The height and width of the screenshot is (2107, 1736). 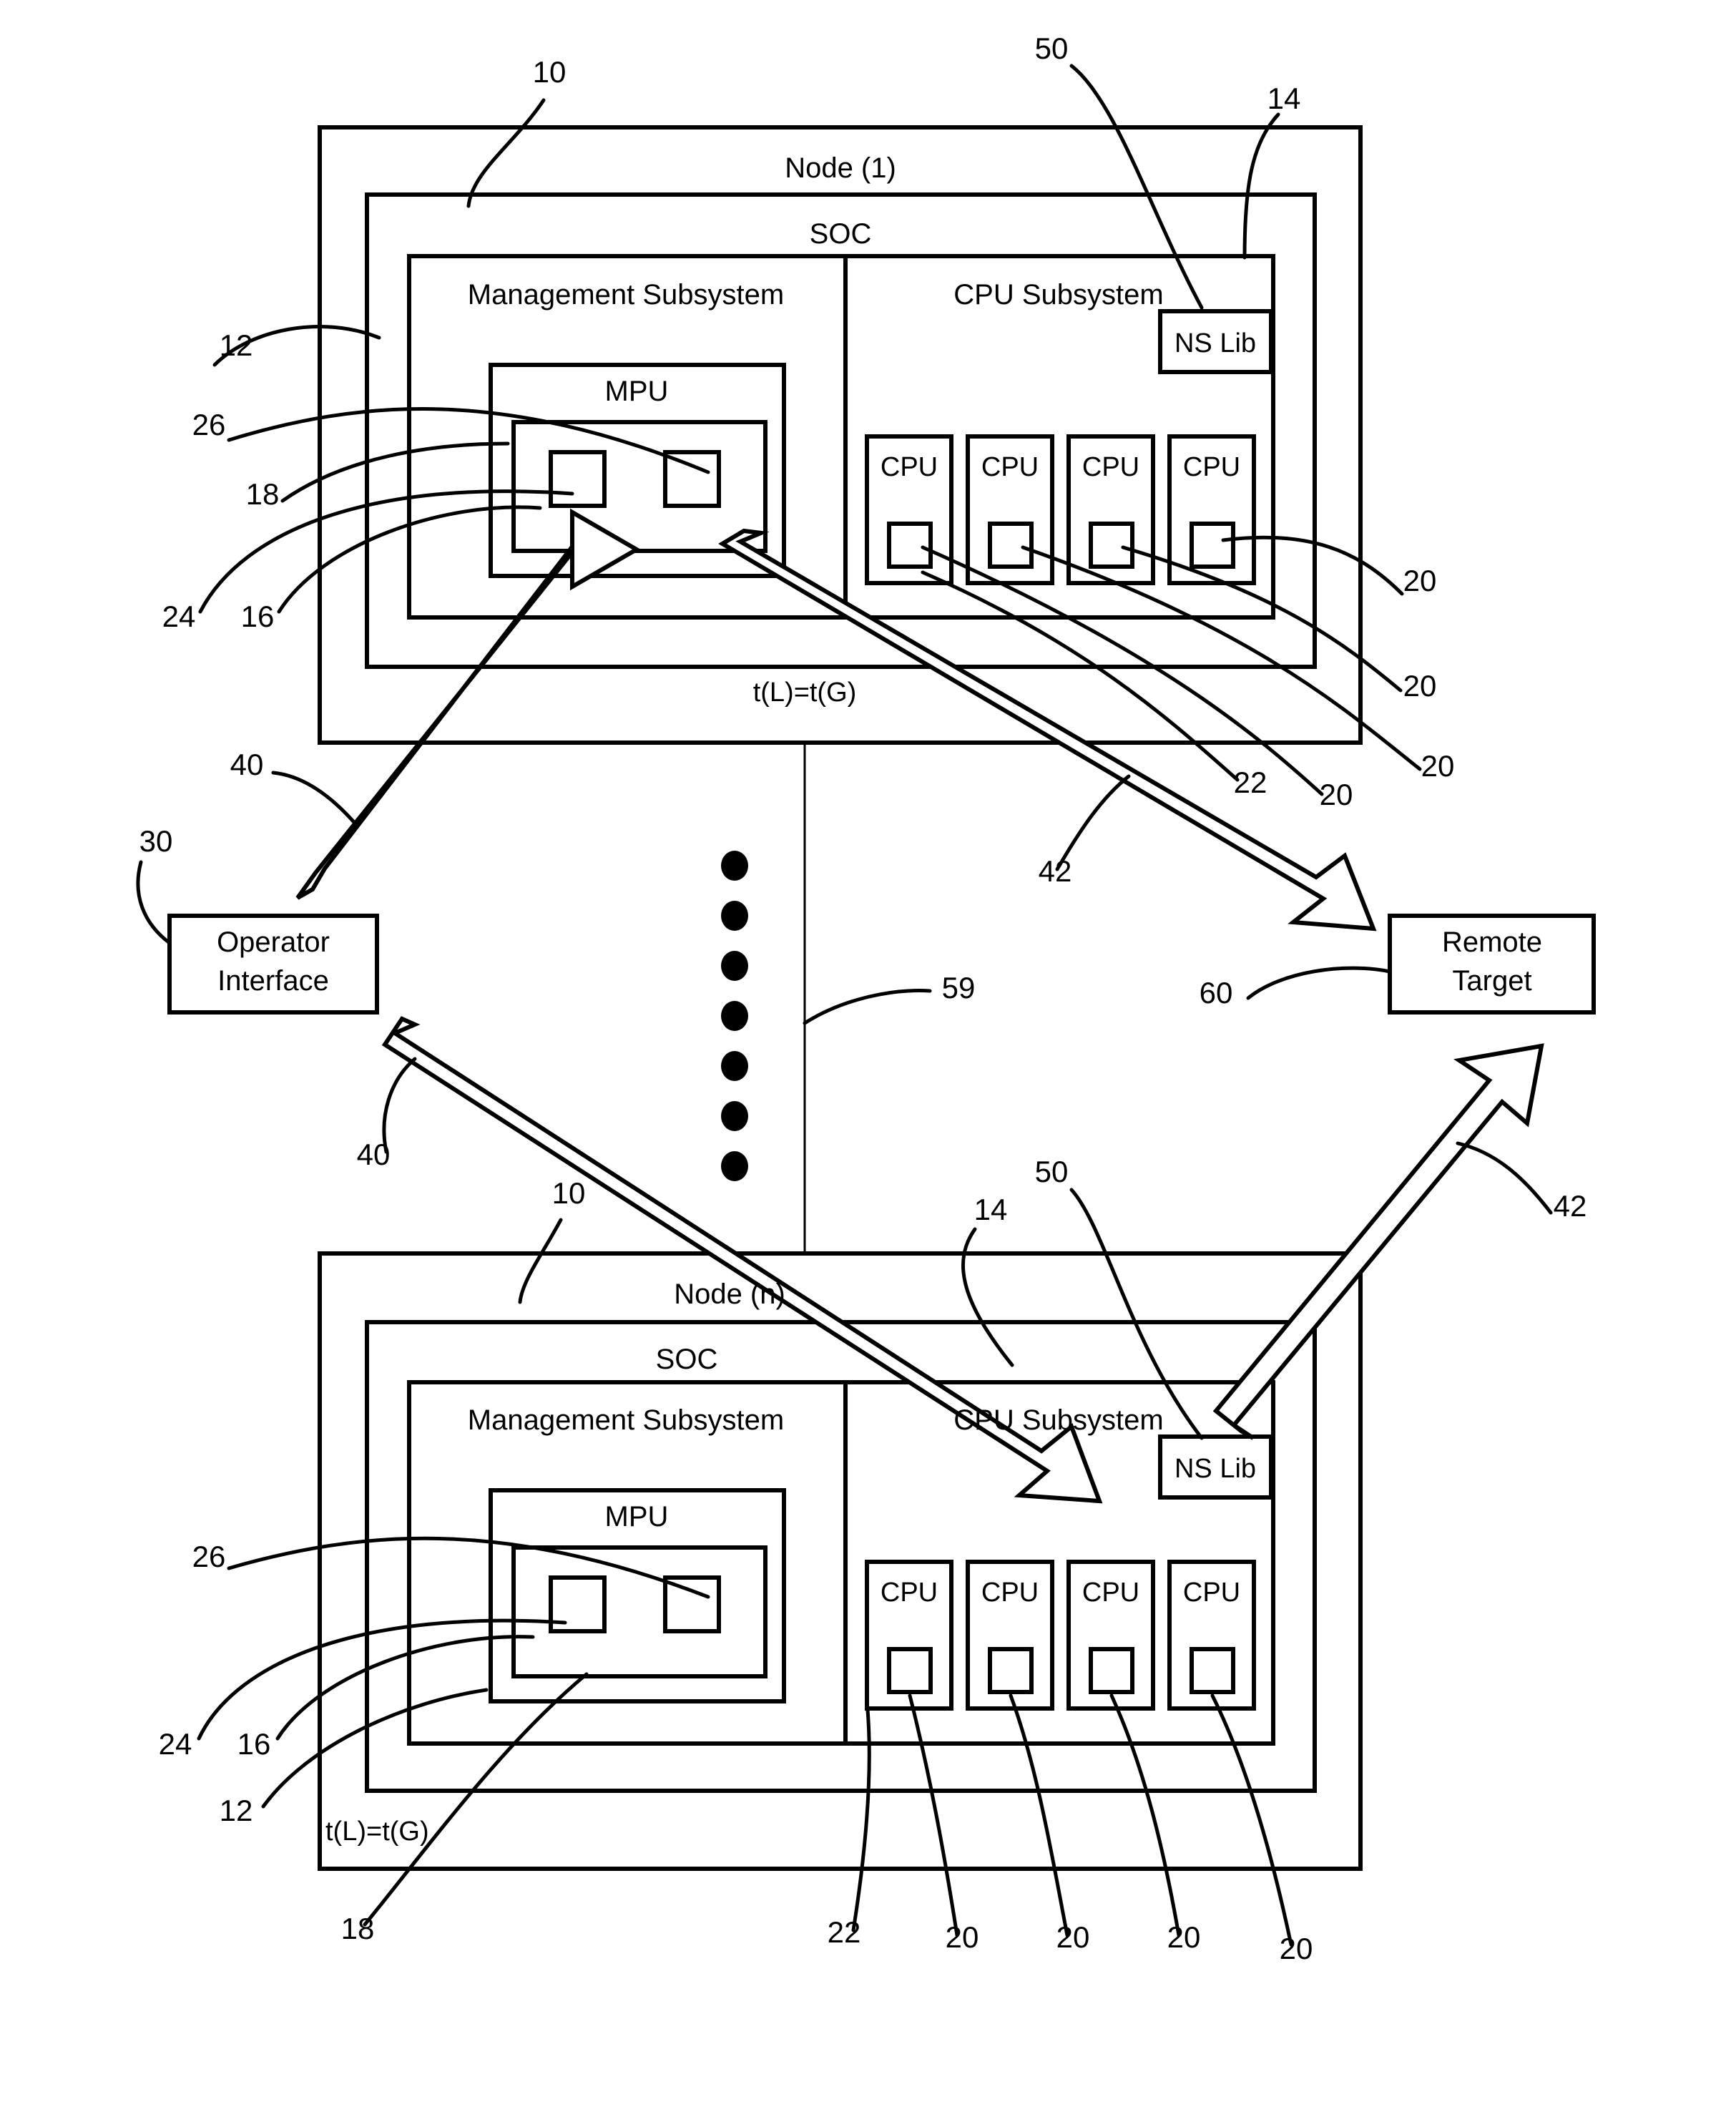 What do you see at coordinates (687, 1359) in the screenshot?
I see `node-n-soc-label: SOC` at bounding box center [687, 1359].